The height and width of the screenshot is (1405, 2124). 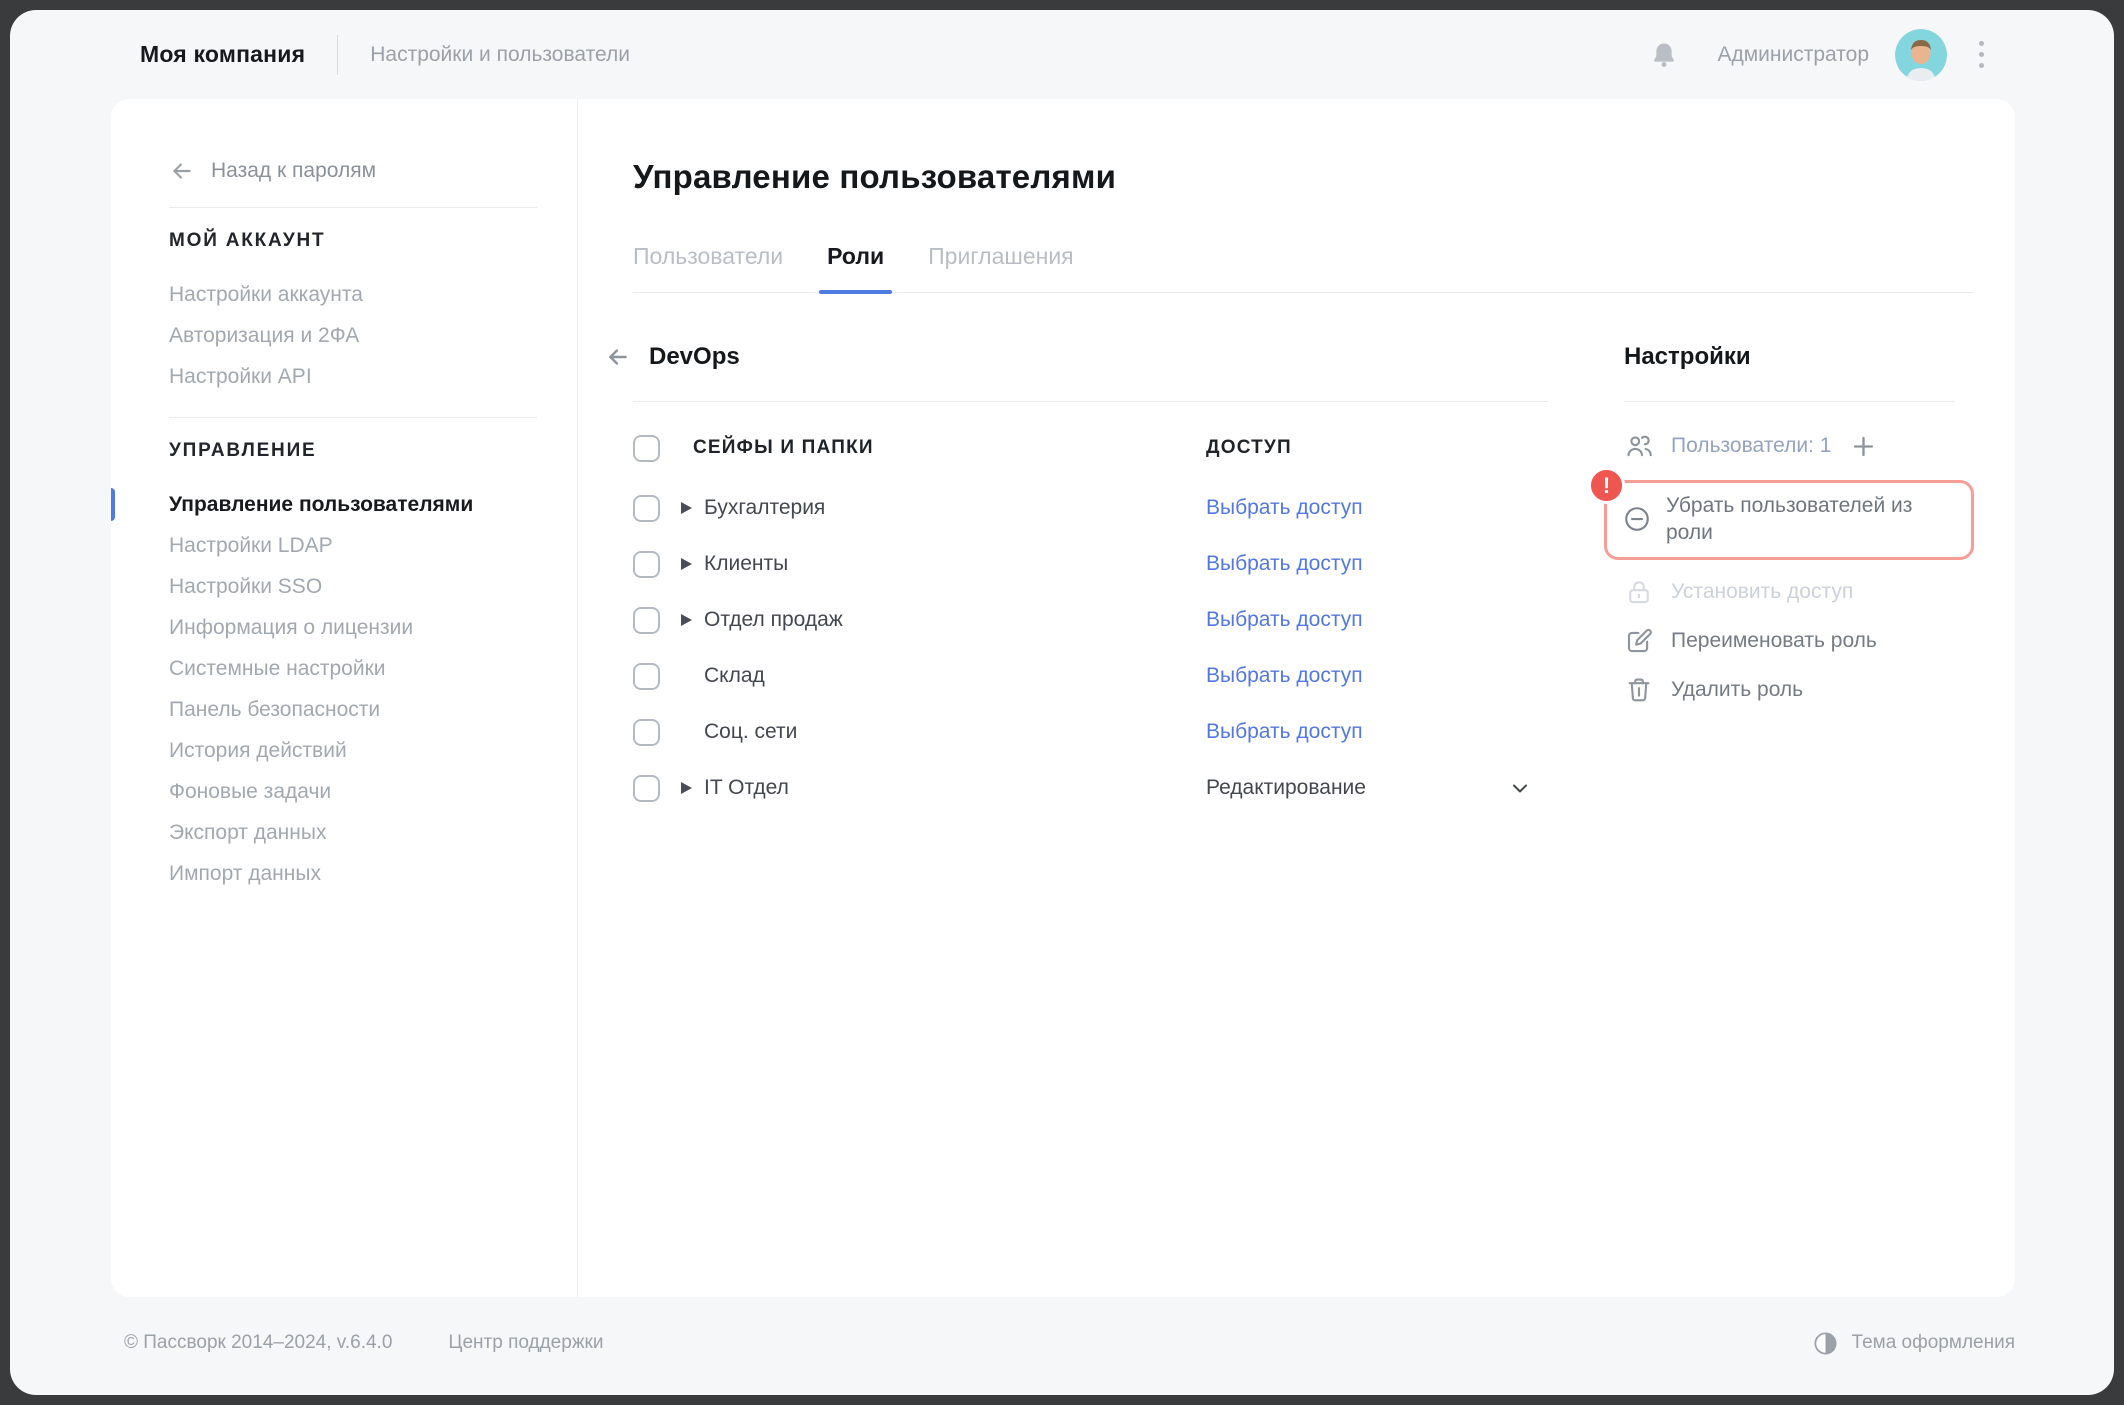 What do you see at coordinates (734, 675) in the screenshot?
I see `safe-name: Склад` at bounding box center [734, 675].